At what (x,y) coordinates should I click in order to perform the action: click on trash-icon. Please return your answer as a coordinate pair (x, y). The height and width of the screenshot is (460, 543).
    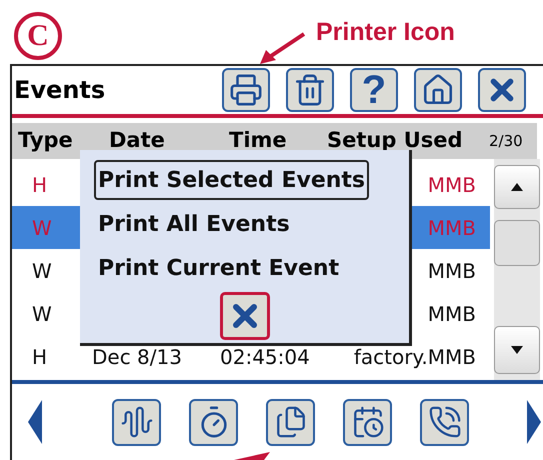
    Looking at the image, I should click on (310, 90).